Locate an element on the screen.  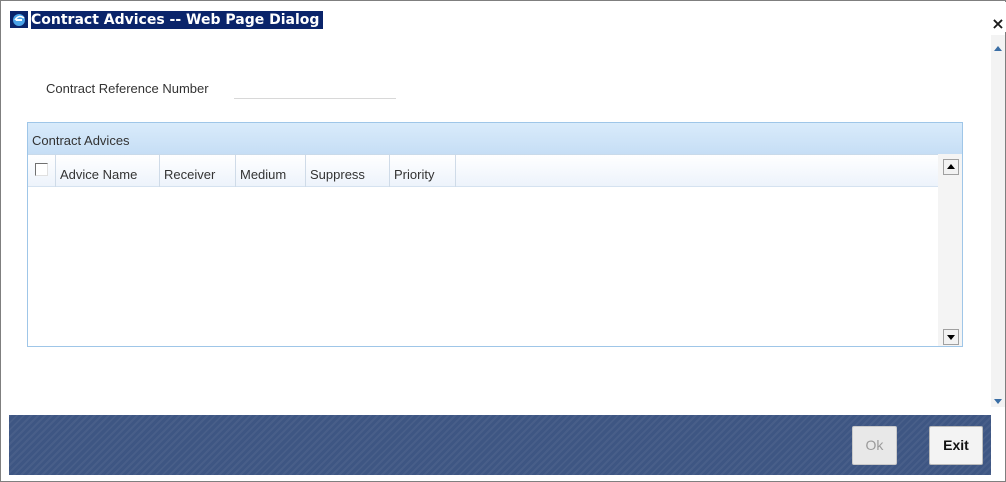
footer-left-gap is located at coordinates (5, 445).